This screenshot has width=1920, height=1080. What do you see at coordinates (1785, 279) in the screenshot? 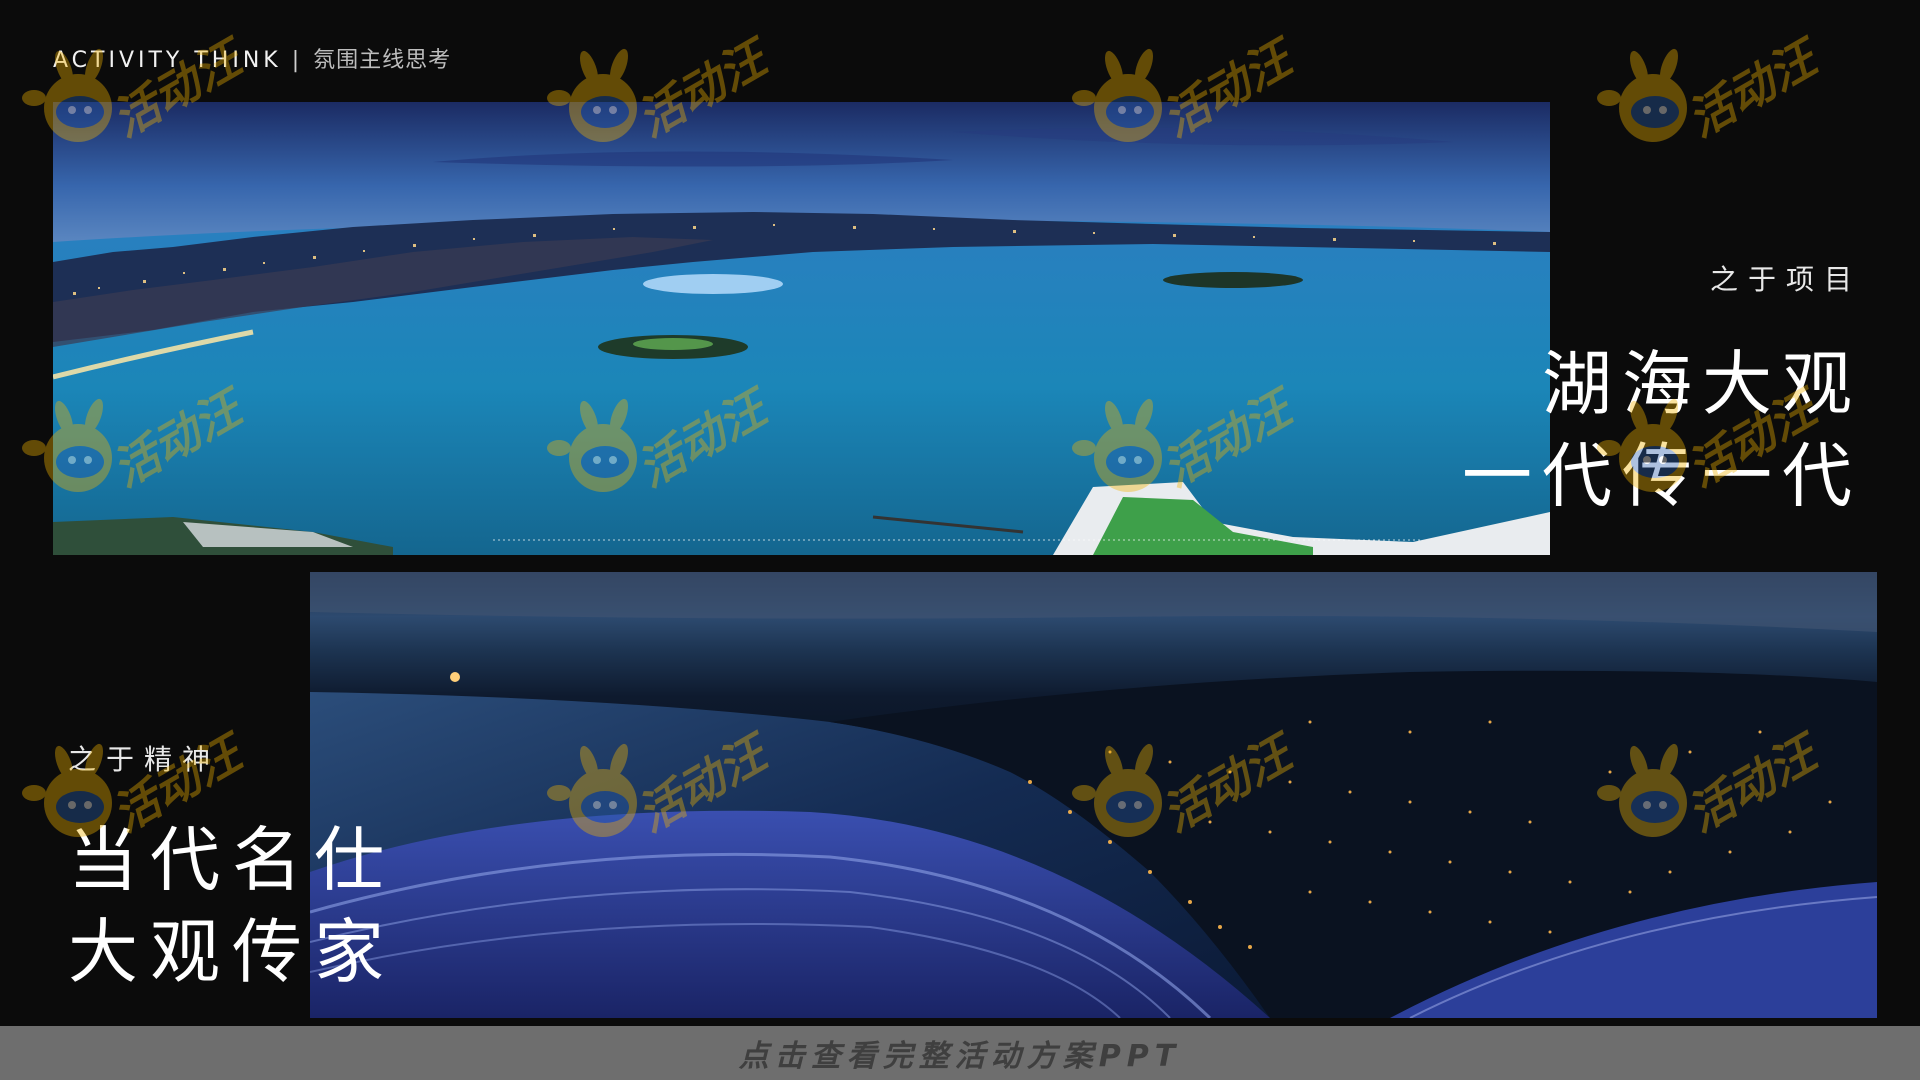
I see `project-kicker: 之于项目` at bounding box center [1785, 279].